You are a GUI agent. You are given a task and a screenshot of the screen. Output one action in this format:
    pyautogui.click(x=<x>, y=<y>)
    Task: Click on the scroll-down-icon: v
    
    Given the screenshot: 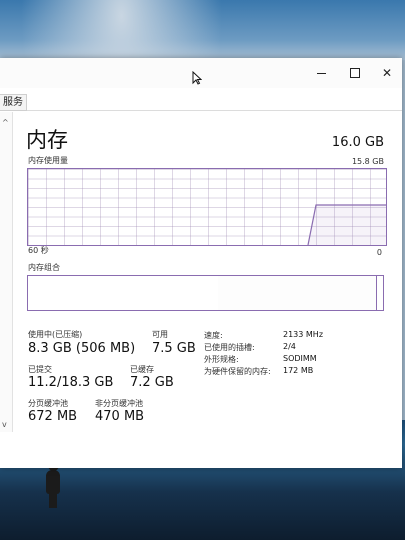 What is the action you would take?
    pyautogui.click(x=4, y=424)
    